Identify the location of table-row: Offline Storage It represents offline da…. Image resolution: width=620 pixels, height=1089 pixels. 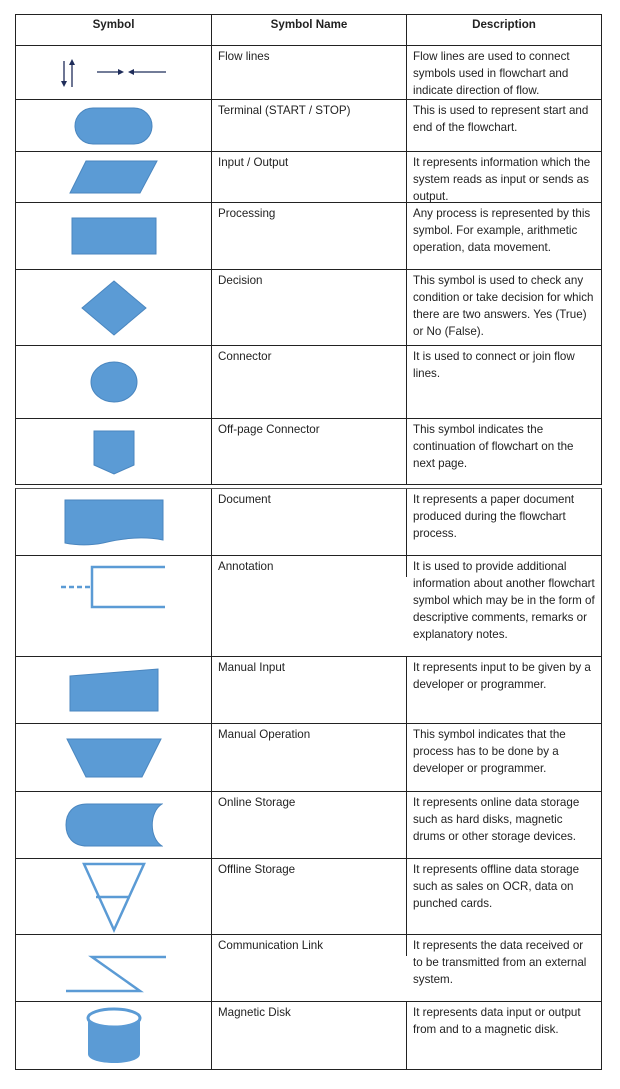
(308, 897).